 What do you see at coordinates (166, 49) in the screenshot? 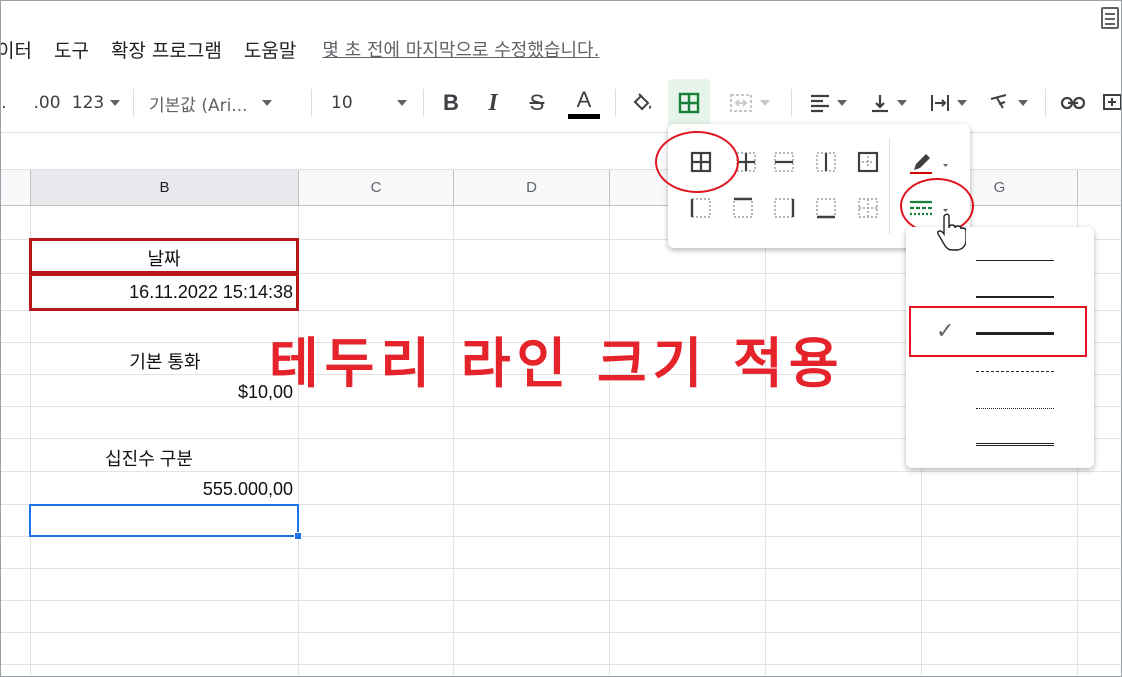
I see `menu-extensions: 확장 프로그램` at bounding box center [166, 49].